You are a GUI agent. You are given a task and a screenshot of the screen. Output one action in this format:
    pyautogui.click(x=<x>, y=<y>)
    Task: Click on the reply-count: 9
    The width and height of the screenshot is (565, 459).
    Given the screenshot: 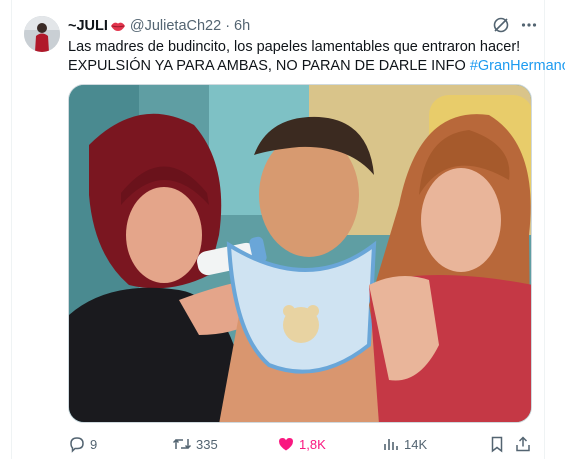 What is the action you would take?
    pyautogui.click(x=94, y=444)
    